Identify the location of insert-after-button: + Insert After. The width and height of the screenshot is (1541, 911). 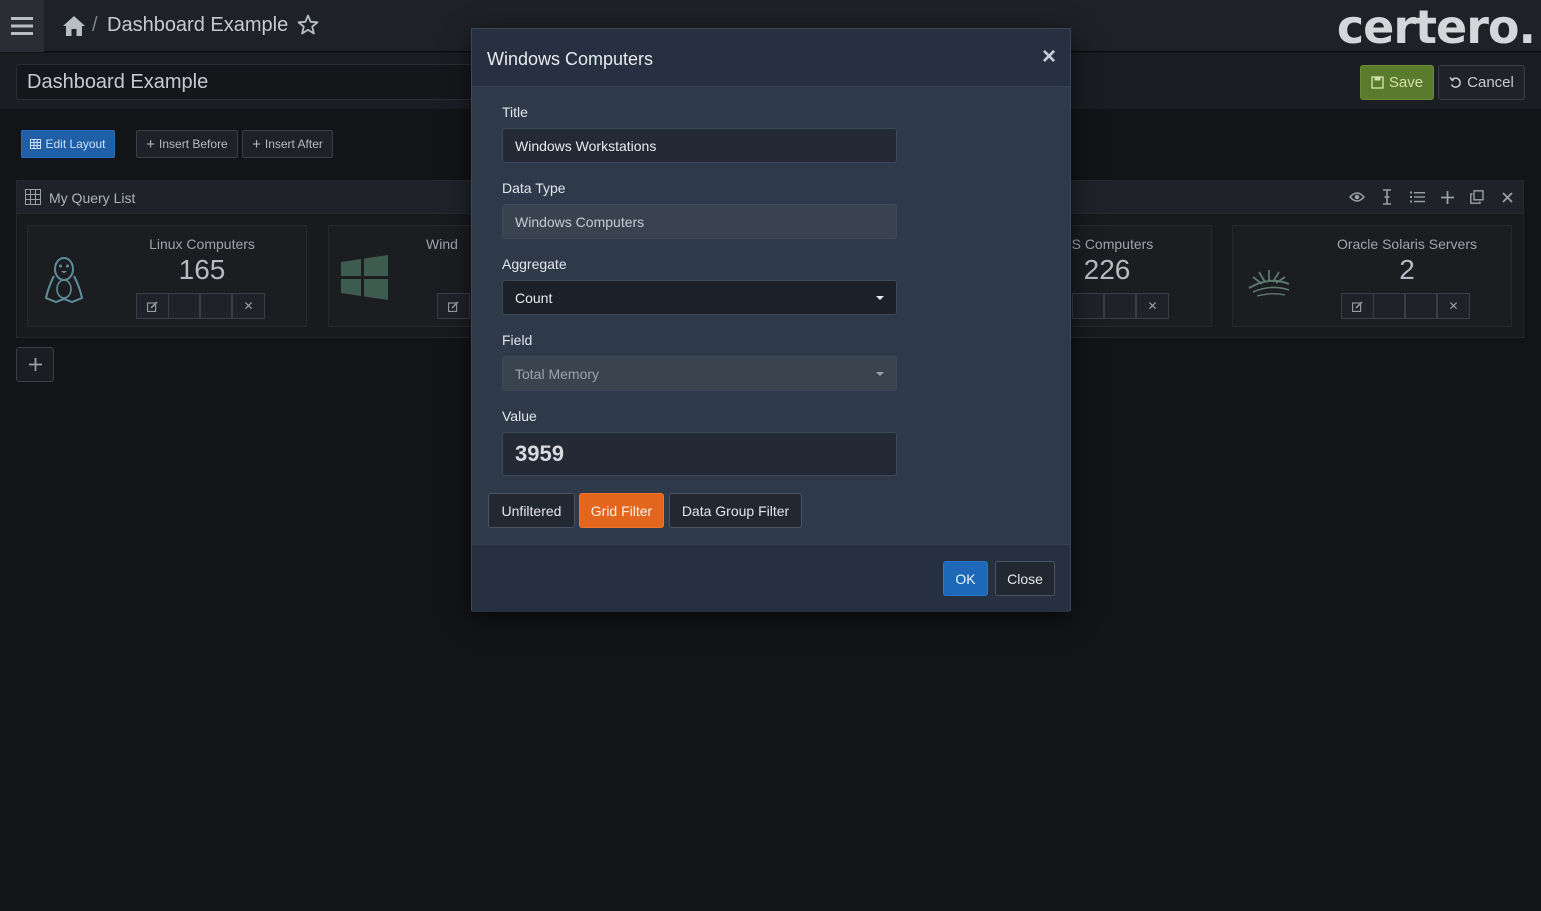
(287, 144).